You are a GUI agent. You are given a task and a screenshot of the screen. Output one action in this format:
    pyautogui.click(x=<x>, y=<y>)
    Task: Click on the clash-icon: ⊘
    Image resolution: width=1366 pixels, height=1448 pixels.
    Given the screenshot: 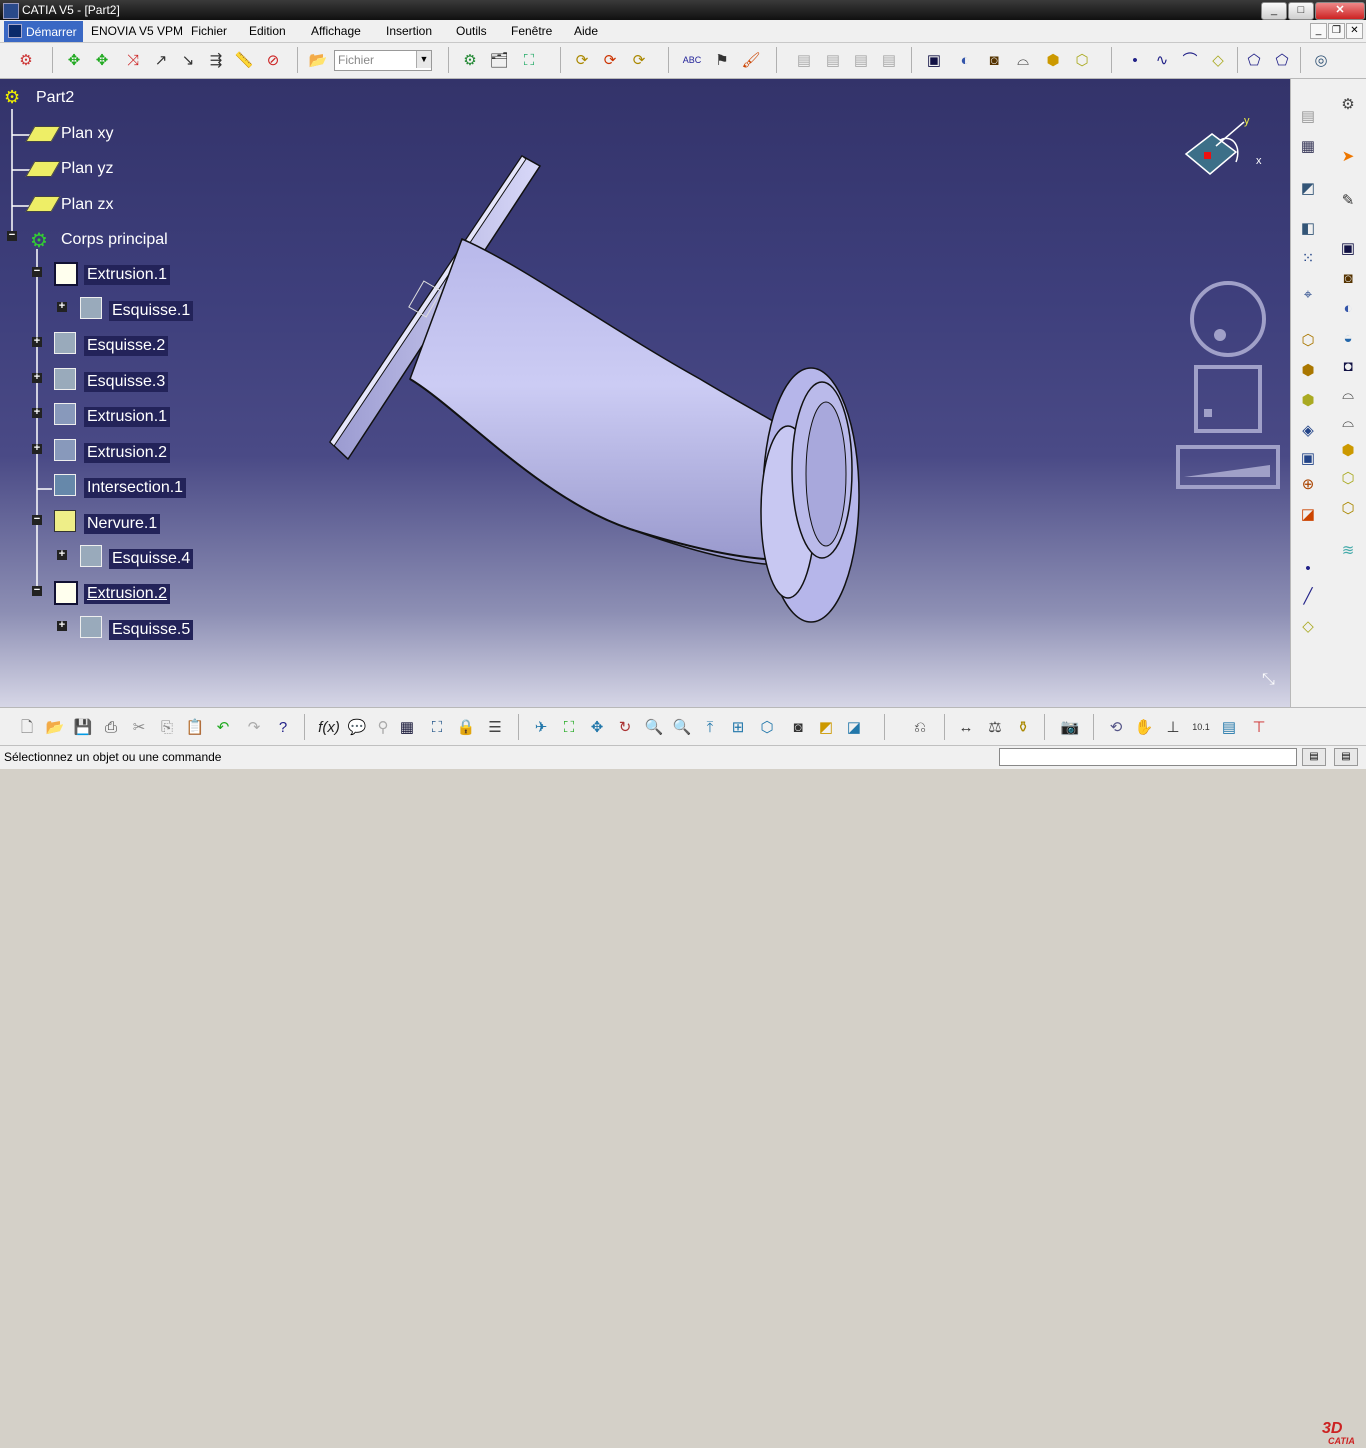 What is the action you would take?
    pyautogui.click(x=273, y=60)
    